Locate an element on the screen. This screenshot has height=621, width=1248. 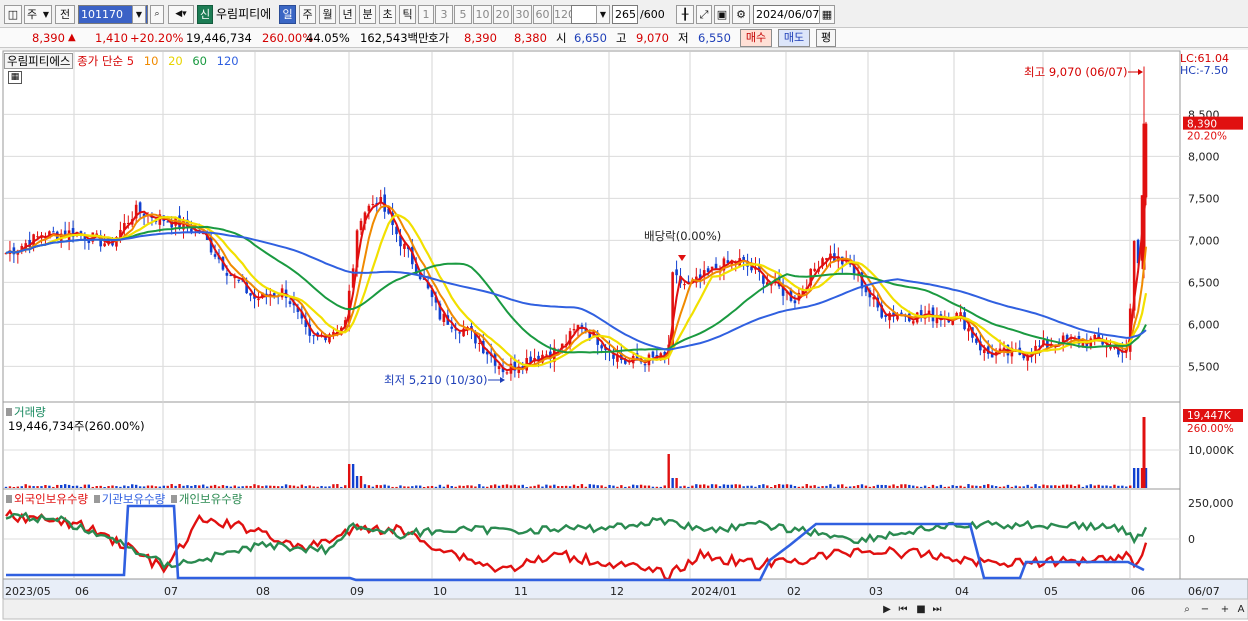
current-price: 8,390 is located at coordinates (48, 38).